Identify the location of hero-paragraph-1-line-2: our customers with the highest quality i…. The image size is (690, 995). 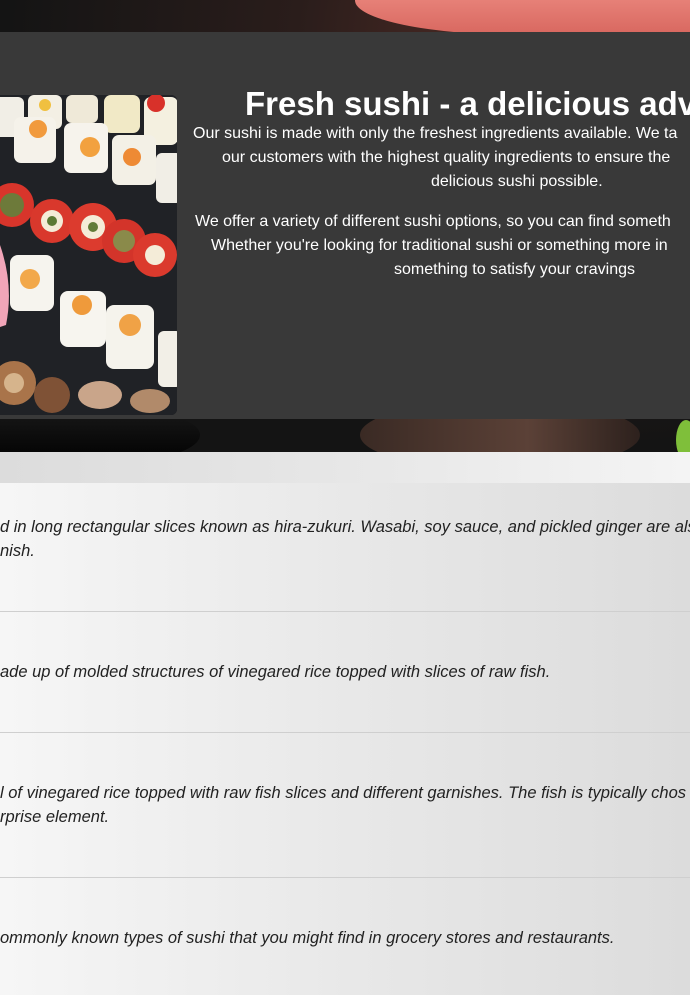
(446, 157).